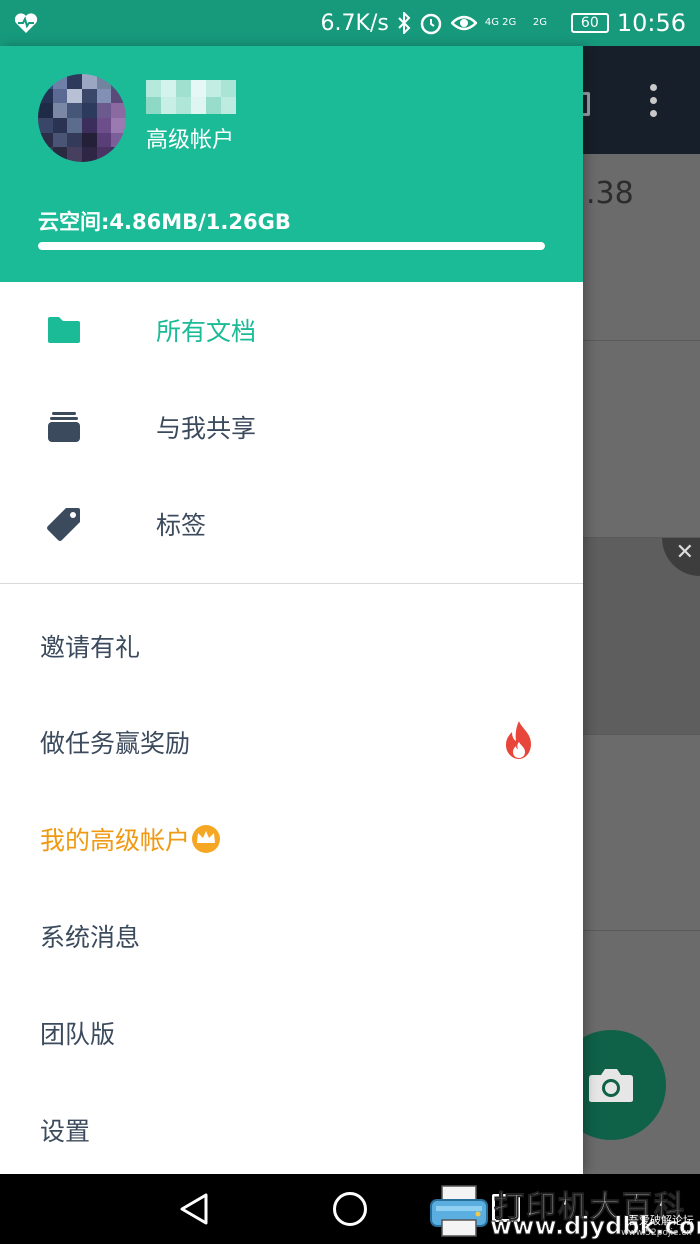 This screenshot has height=1244, width=700. Describe the element at coordinates (291, 427) in the screenshot. I see `nav-item-shared-with-me: 与我共享` at that location.